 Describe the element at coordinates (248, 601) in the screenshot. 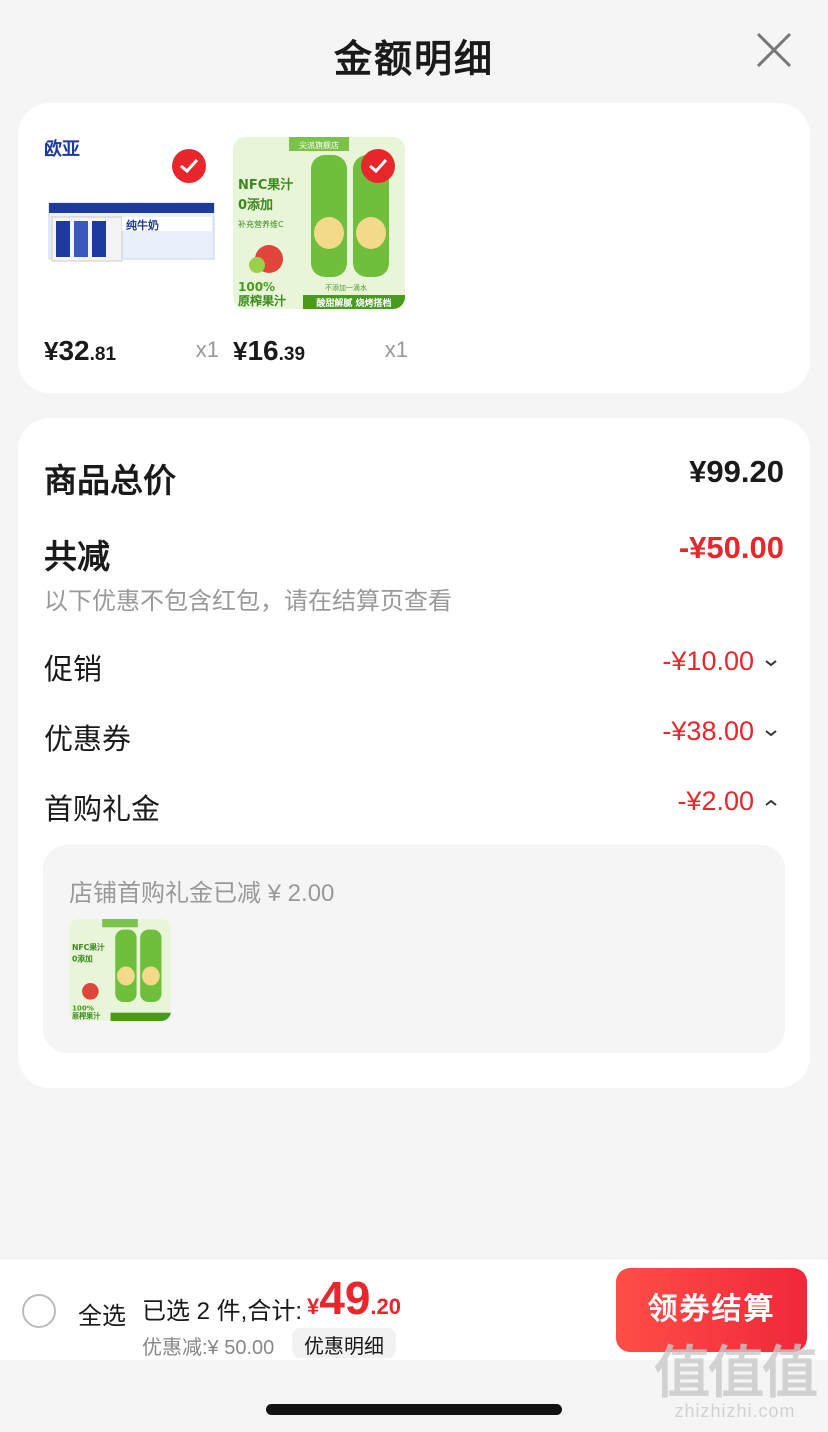

I see `reduction-note: 以下优惠不包含红包，请在结算页查看` at that location.